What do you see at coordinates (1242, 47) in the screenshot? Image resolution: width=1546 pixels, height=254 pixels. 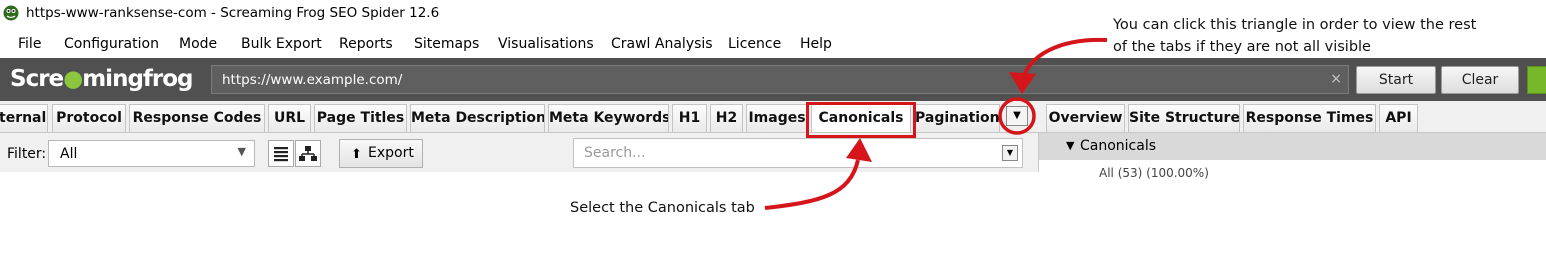 I see `triangle-note-line2: of the tabs if they are not all visible` at bounding box center [1242, 47].